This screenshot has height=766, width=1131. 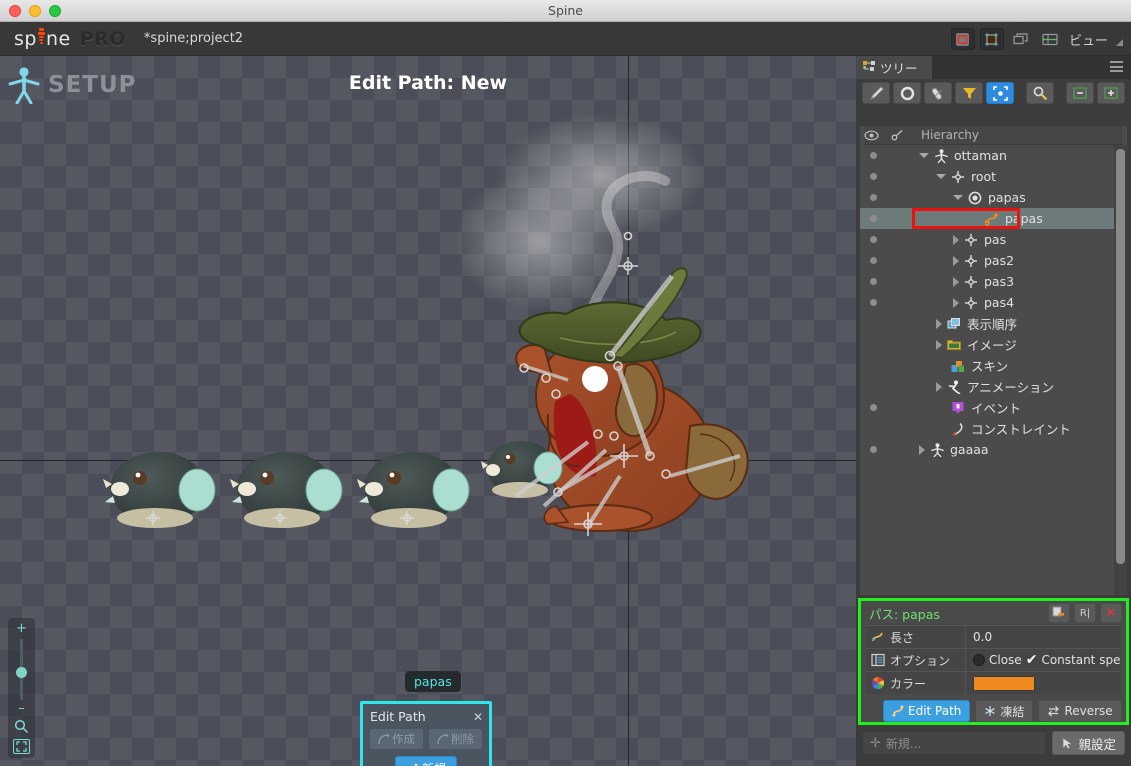 I want to click on zoom-slider-handle, so click(x=21, y=672).